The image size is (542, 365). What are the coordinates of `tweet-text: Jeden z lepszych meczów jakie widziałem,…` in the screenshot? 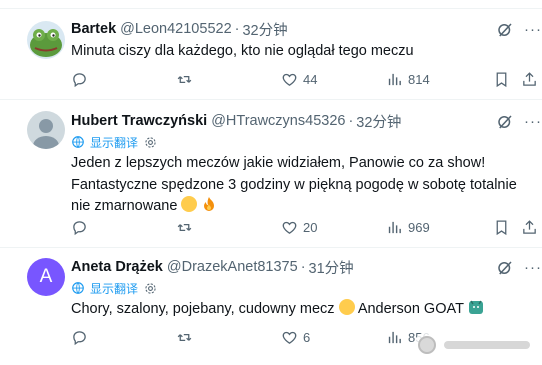 It's located at (298, 185).